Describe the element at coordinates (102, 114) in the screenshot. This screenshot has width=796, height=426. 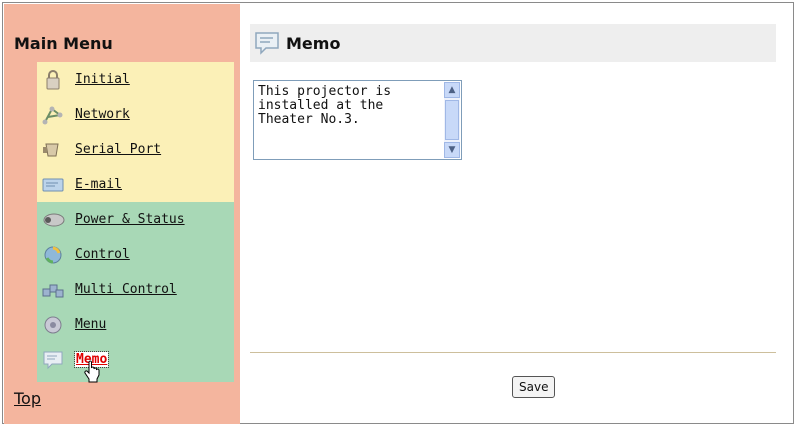
I see `sidebar-item-label: Network` at that location.